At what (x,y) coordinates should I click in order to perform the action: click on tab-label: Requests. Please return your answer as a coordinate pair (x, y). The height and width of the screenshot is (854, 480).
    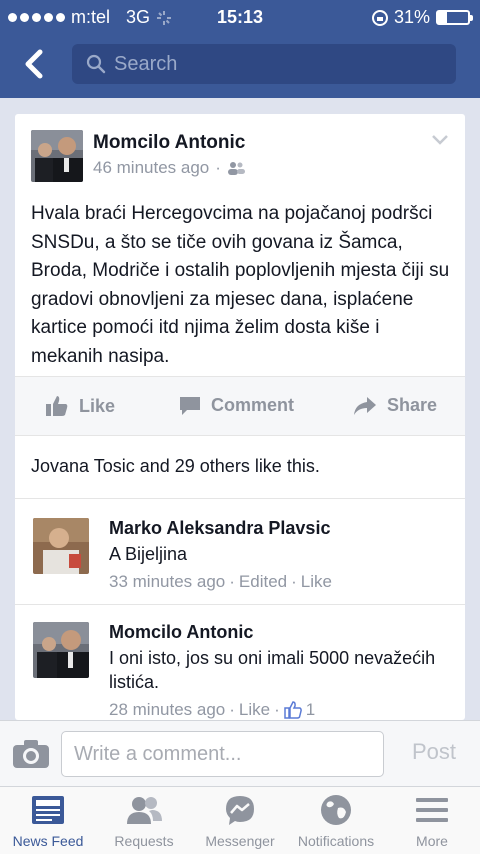
    Looking at the image, I should click on (144, 841).